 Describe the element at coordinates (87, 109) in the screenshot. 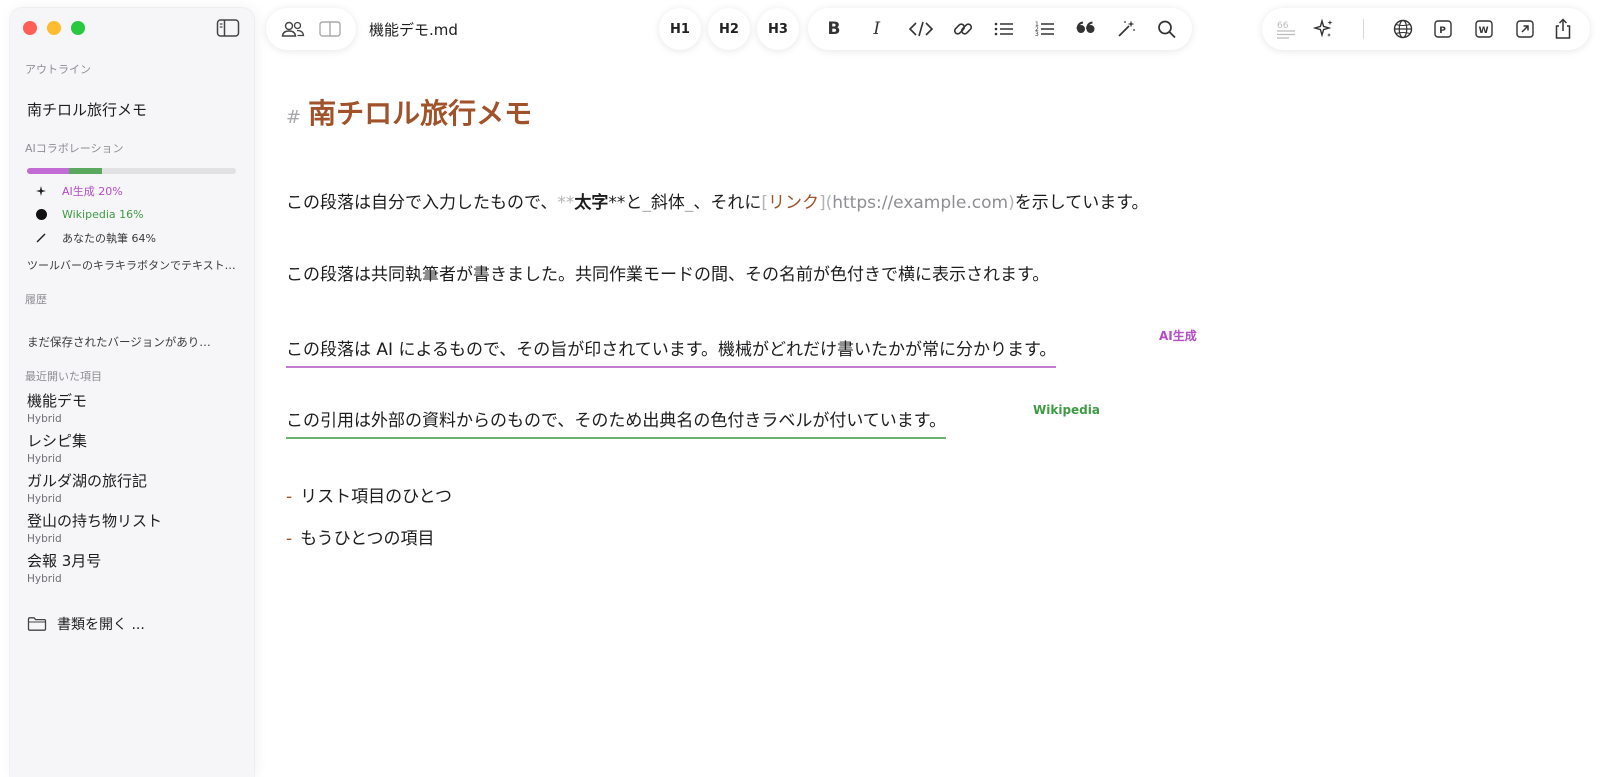

I see `outline-item: 南チロル旅行メモ` at that location.